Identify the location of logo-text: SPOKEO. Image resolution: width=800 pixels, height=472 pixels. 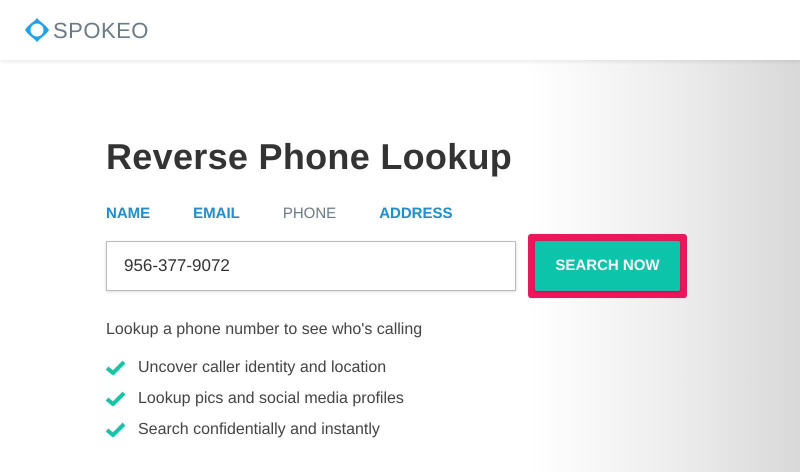
(101, 30).